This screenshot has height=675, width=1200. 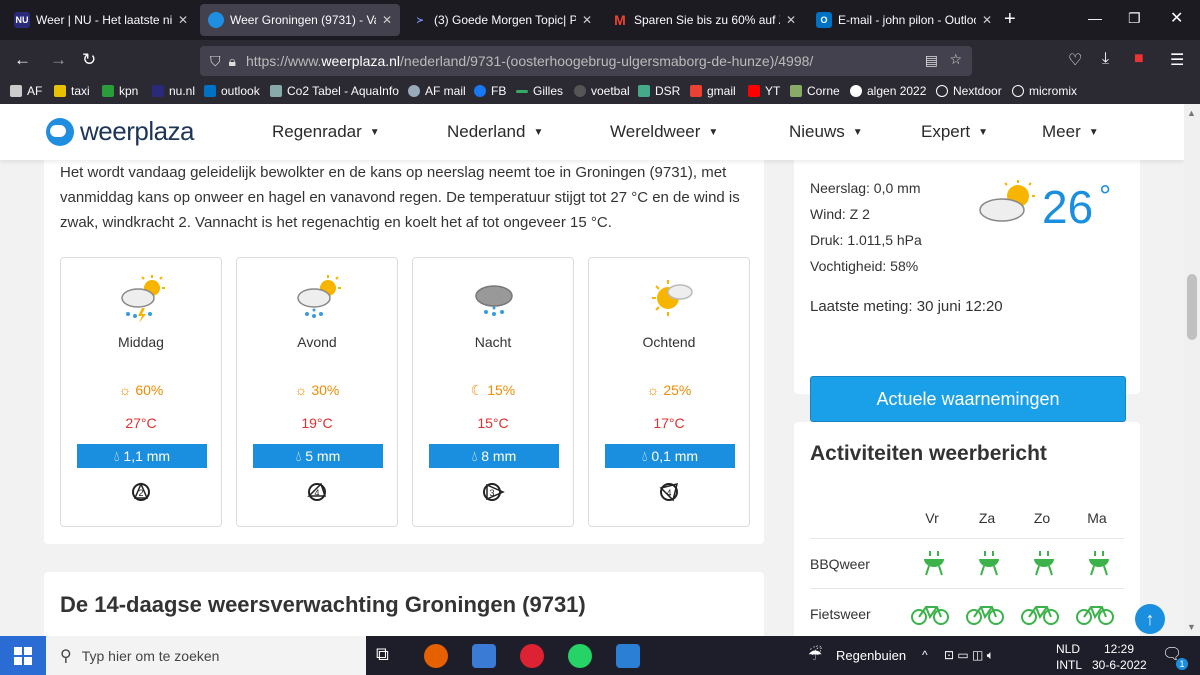 What do you see at coordinates (505, 20) in the screenshot?
I see `tab-label: (3) Goede Morgen Topic| Pag` at bounding box center [505, 20].